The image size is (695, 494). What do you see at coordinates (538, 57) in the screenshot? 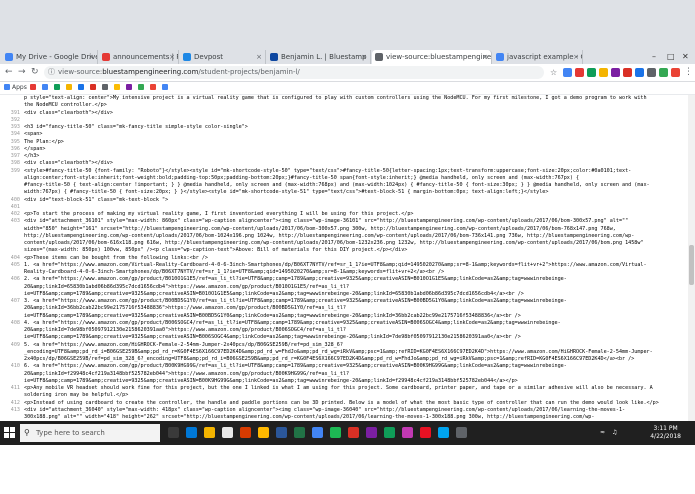
I see `browser-tab: javascript example - Goo×` at bounding box center [538, 57].